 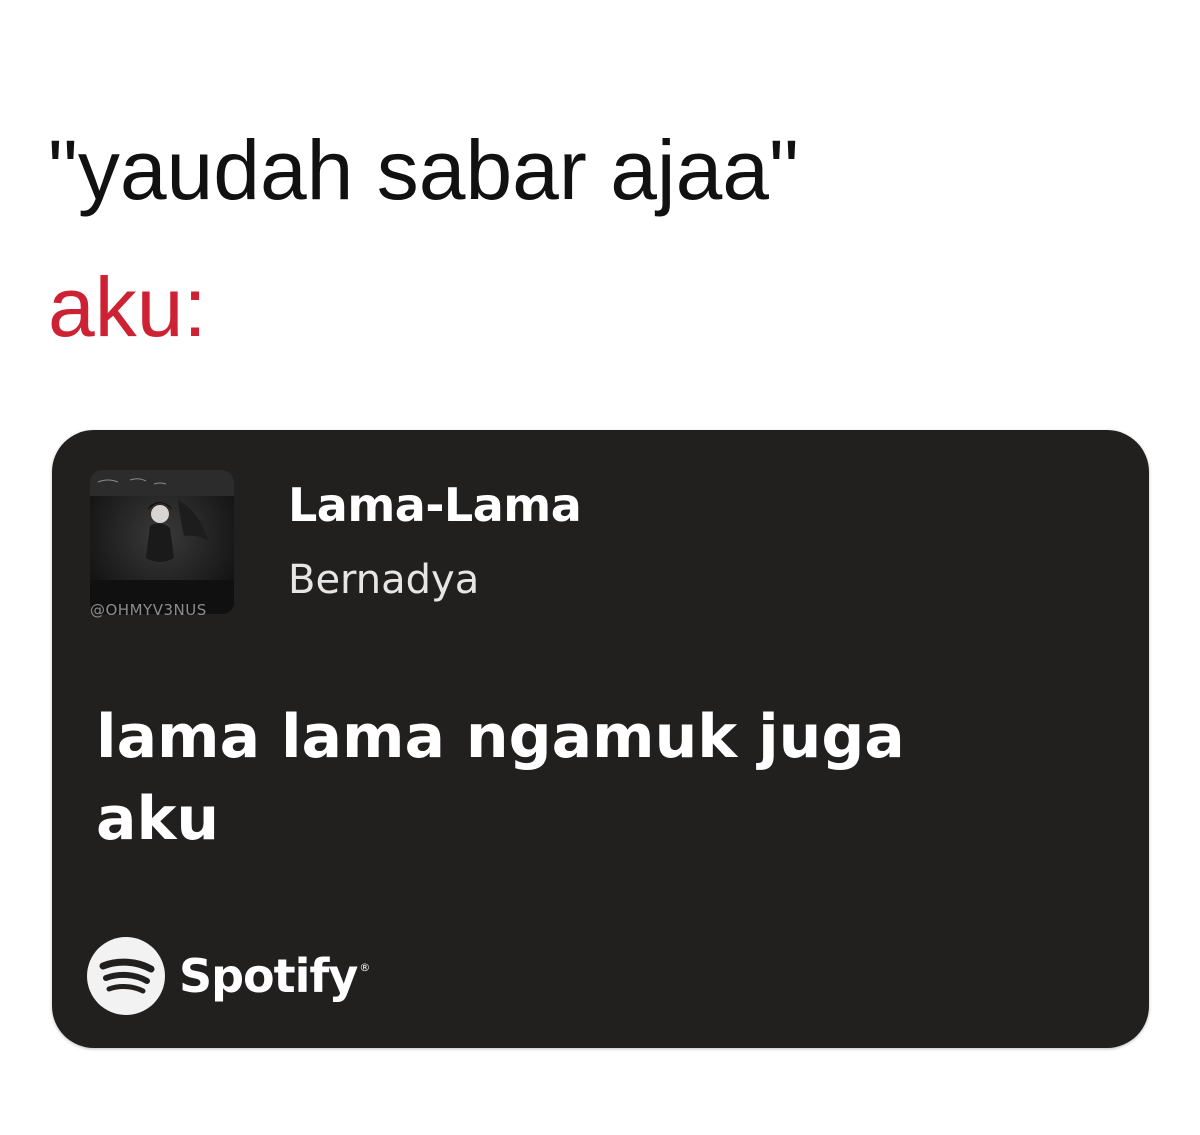 What do you see at coordinates (365, 967) in the screenshot?
I see `trademark-symbol: ®` at bounding box center [365, 967].